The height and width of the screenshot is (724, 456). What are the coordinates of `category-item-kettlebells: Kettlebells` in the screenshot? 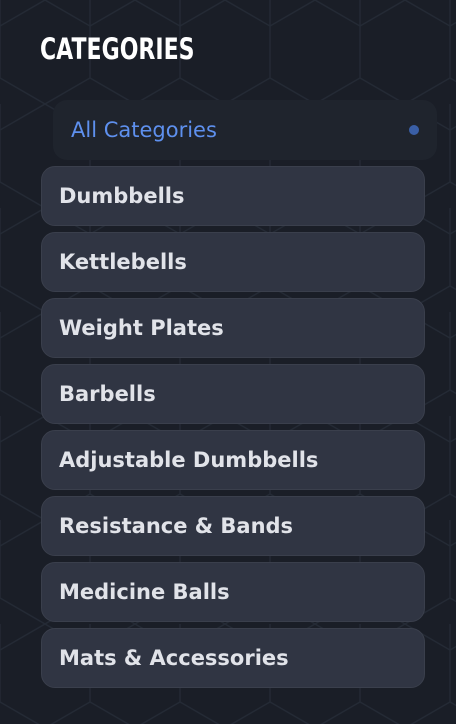 It's located at (233, 262).